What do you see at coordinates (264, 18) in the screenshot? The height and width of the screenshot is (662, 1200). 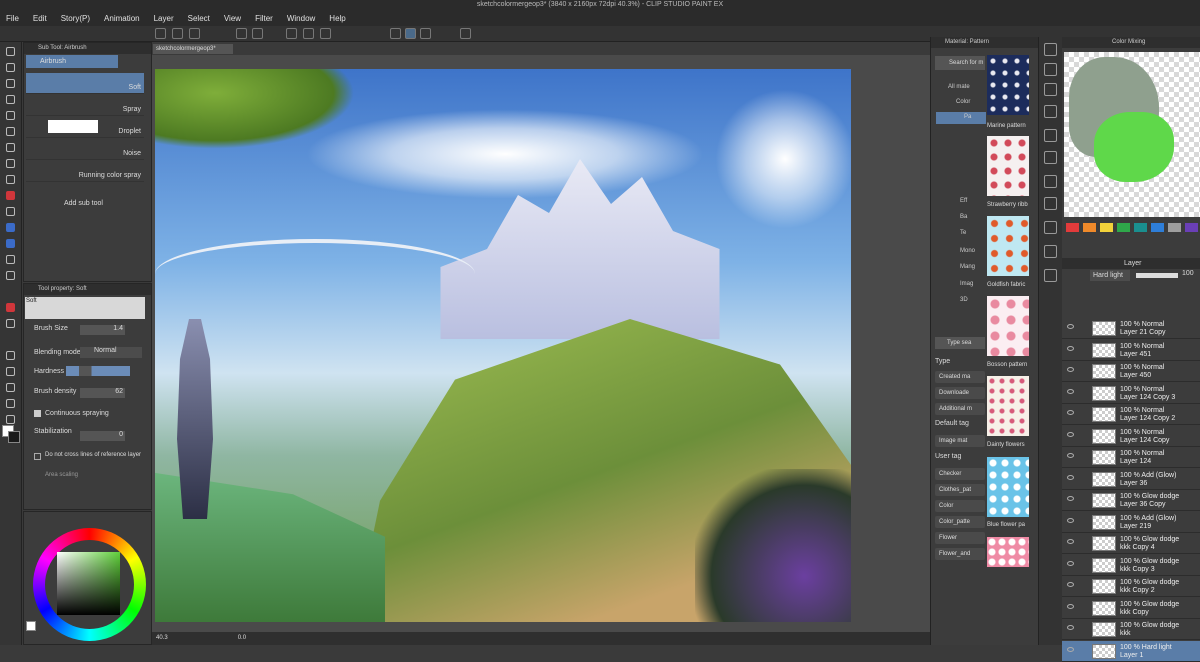 I see `menu-filter: Filter` at bounding box center [264, 18].